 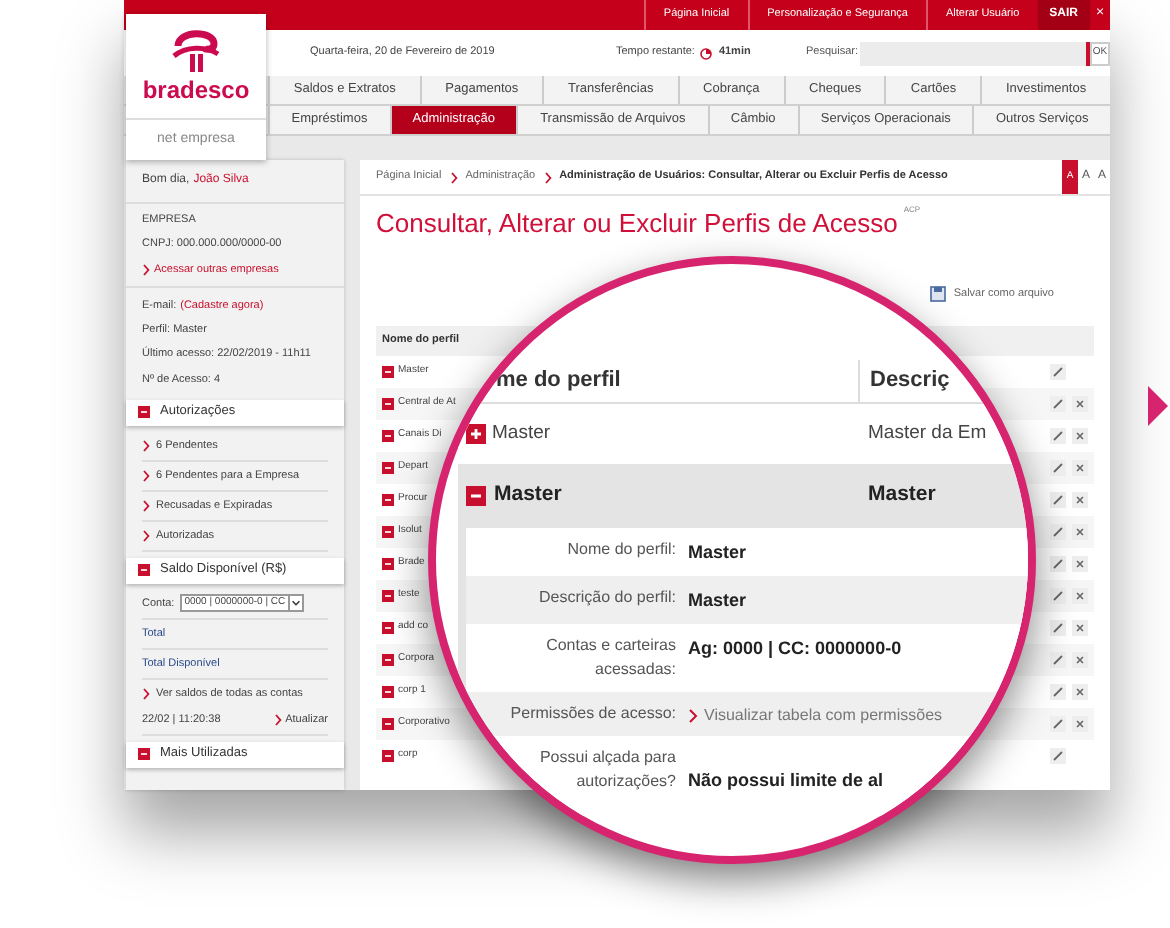 I want to click on clock-icon, so click(x=706, y=53).